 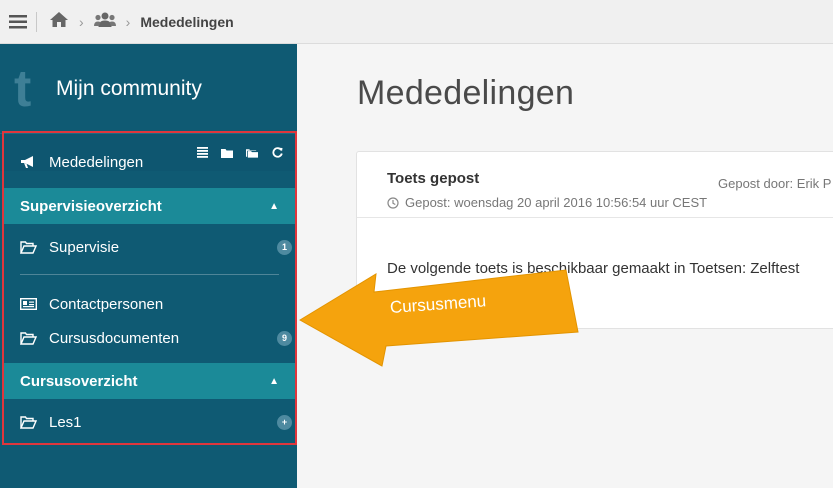 I want to click on brand: t Mijn community, so click(x=148, y=89).